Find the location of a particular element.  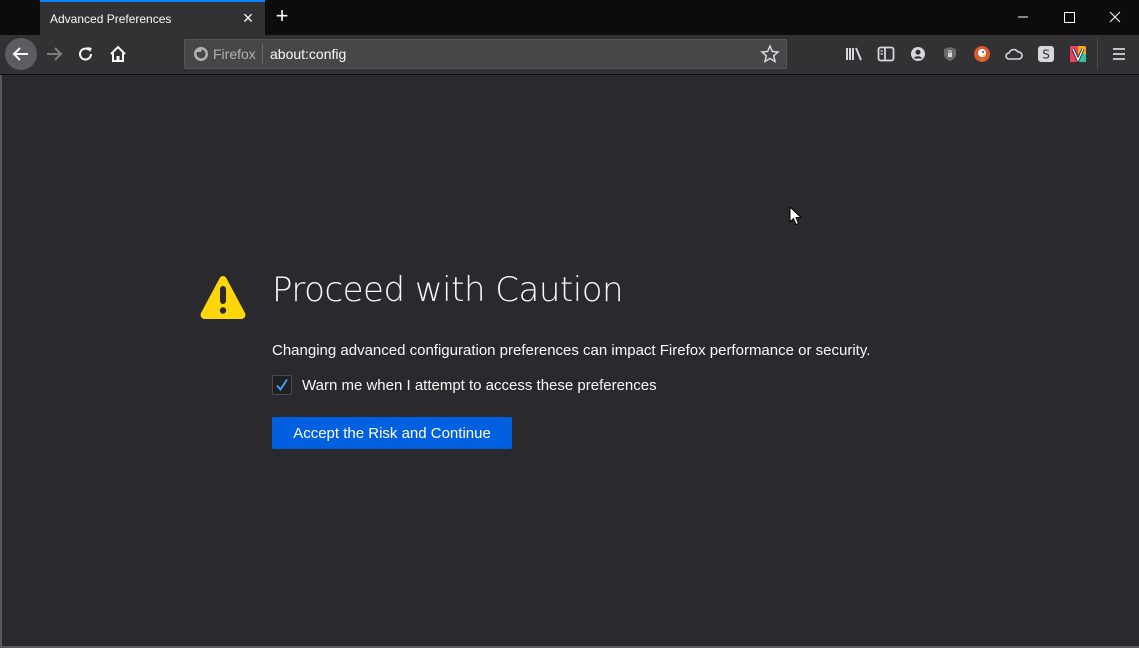

menu-button is located at coordinates (1119, 54).